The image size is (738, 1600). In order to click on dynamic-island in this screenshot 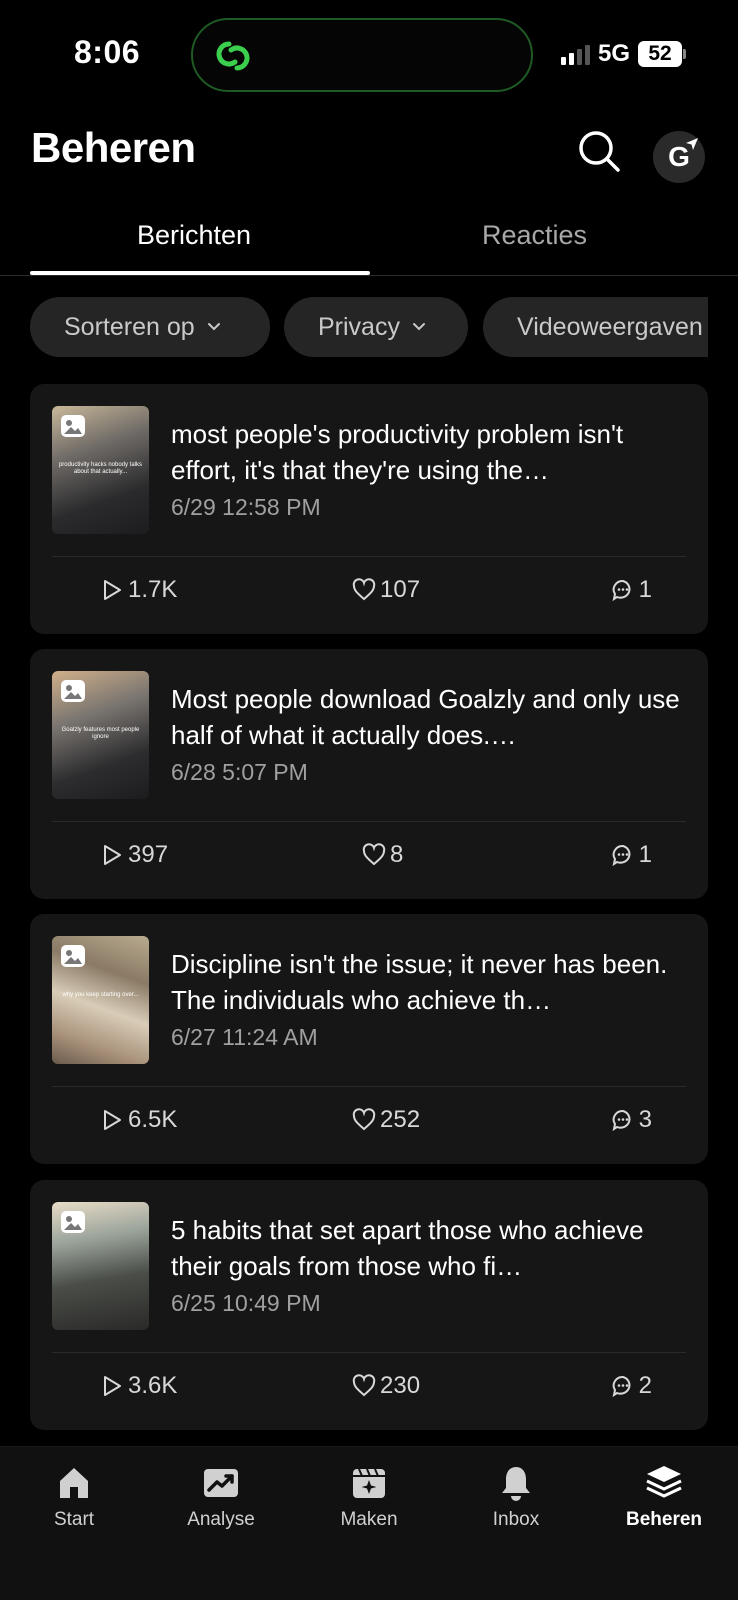, I will do `click(362, 55)`.